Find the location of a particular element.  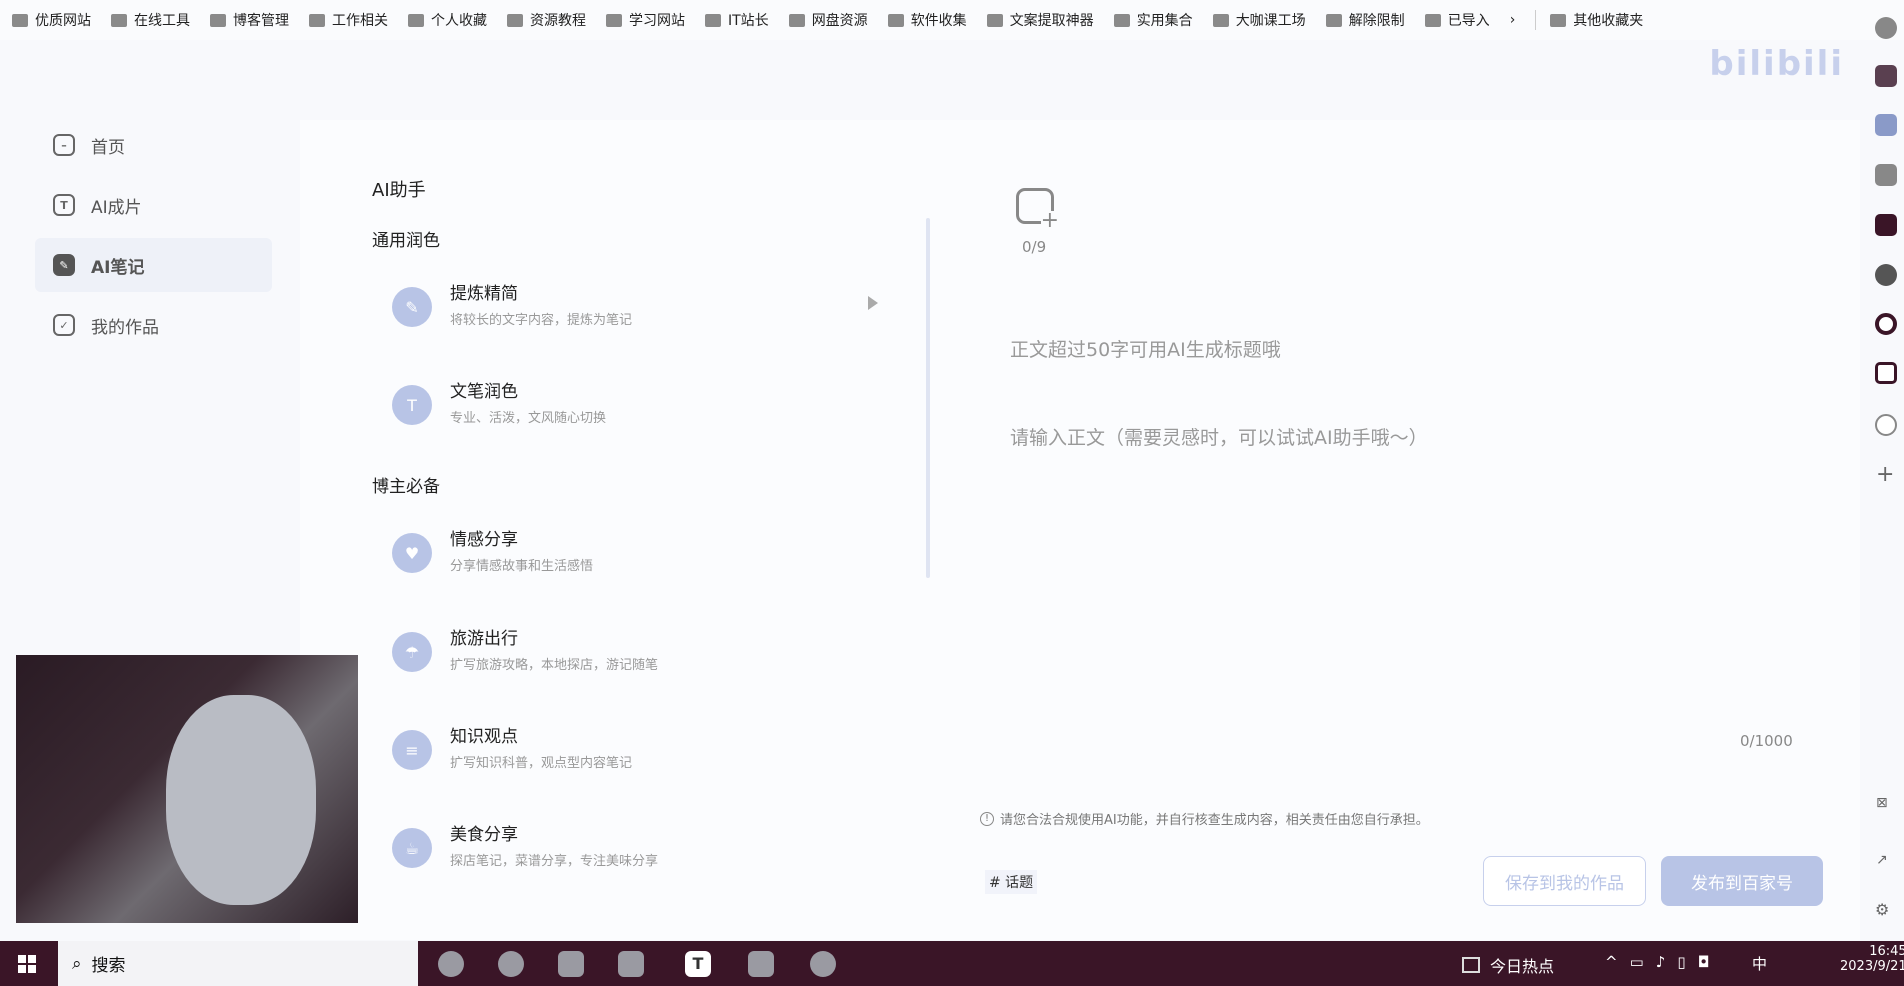

tray-icons: ^▭♪▯◘ is located at coordinates (1663, 962).